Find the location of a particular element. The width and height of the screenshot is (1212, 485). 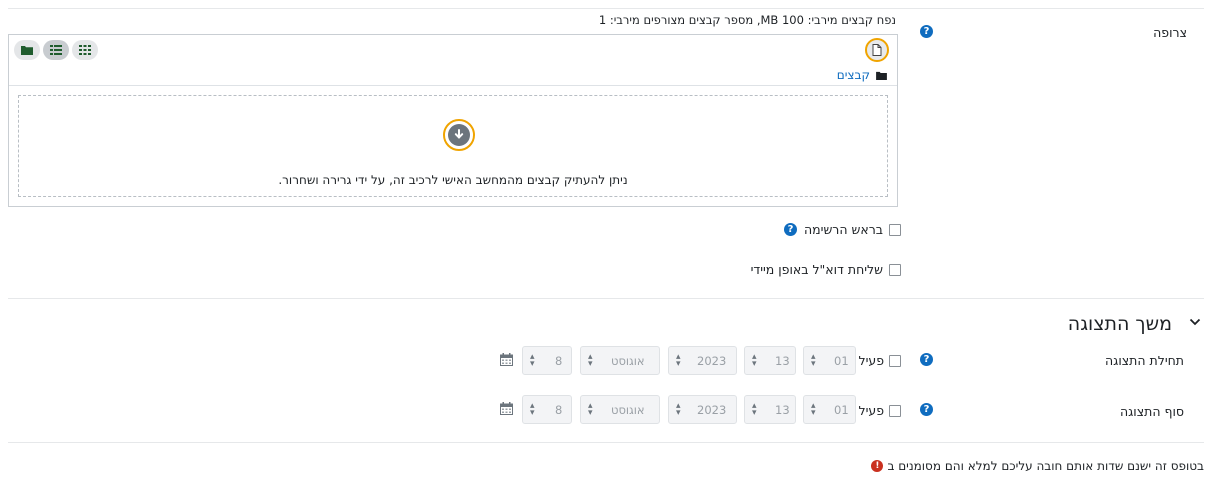

end-day-select: ▴ ▾ 01 is located at coordinates (829, 409).